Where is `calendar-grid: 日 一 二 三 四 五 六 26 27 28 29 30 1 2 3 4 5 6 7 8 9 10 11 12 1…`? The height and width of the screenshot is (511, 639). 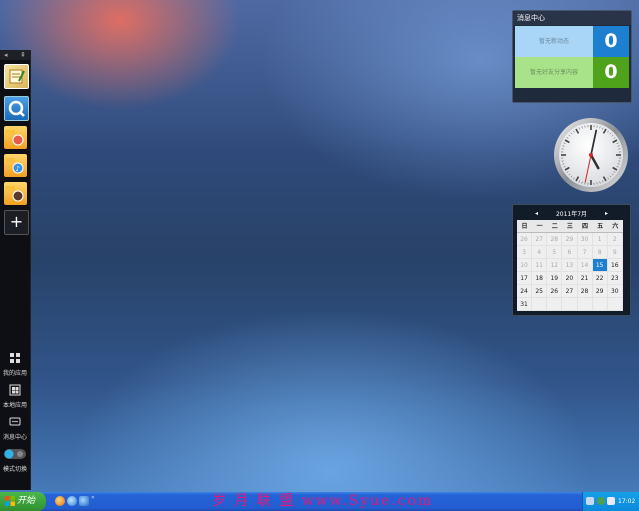 calendar-grid: 日 一 二 三 四 五 六 26 27 28 29 30 1 2 3 4 5 6 7 8 9 10 11 12 1… is located at coordinates (570, 265).